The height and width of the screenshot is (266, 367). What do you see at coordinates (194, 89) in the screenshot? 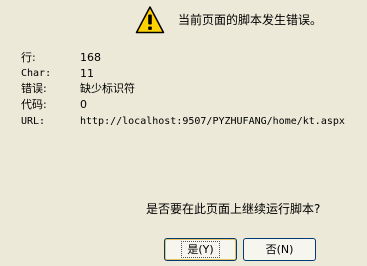
I see `detail-row-error: 错误: 缺少标识符` at bounding box center [194, 89].